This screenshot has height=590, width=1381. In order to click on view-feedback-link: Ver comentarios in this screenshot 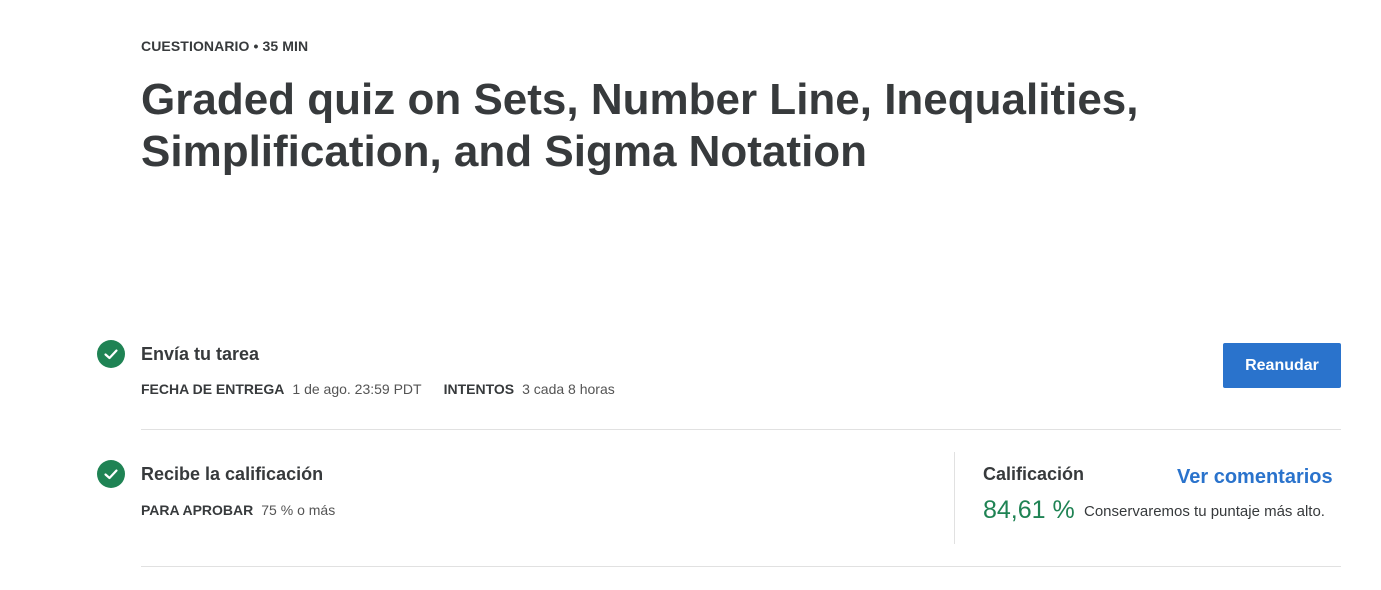, I will do `click(1255, 477)`.